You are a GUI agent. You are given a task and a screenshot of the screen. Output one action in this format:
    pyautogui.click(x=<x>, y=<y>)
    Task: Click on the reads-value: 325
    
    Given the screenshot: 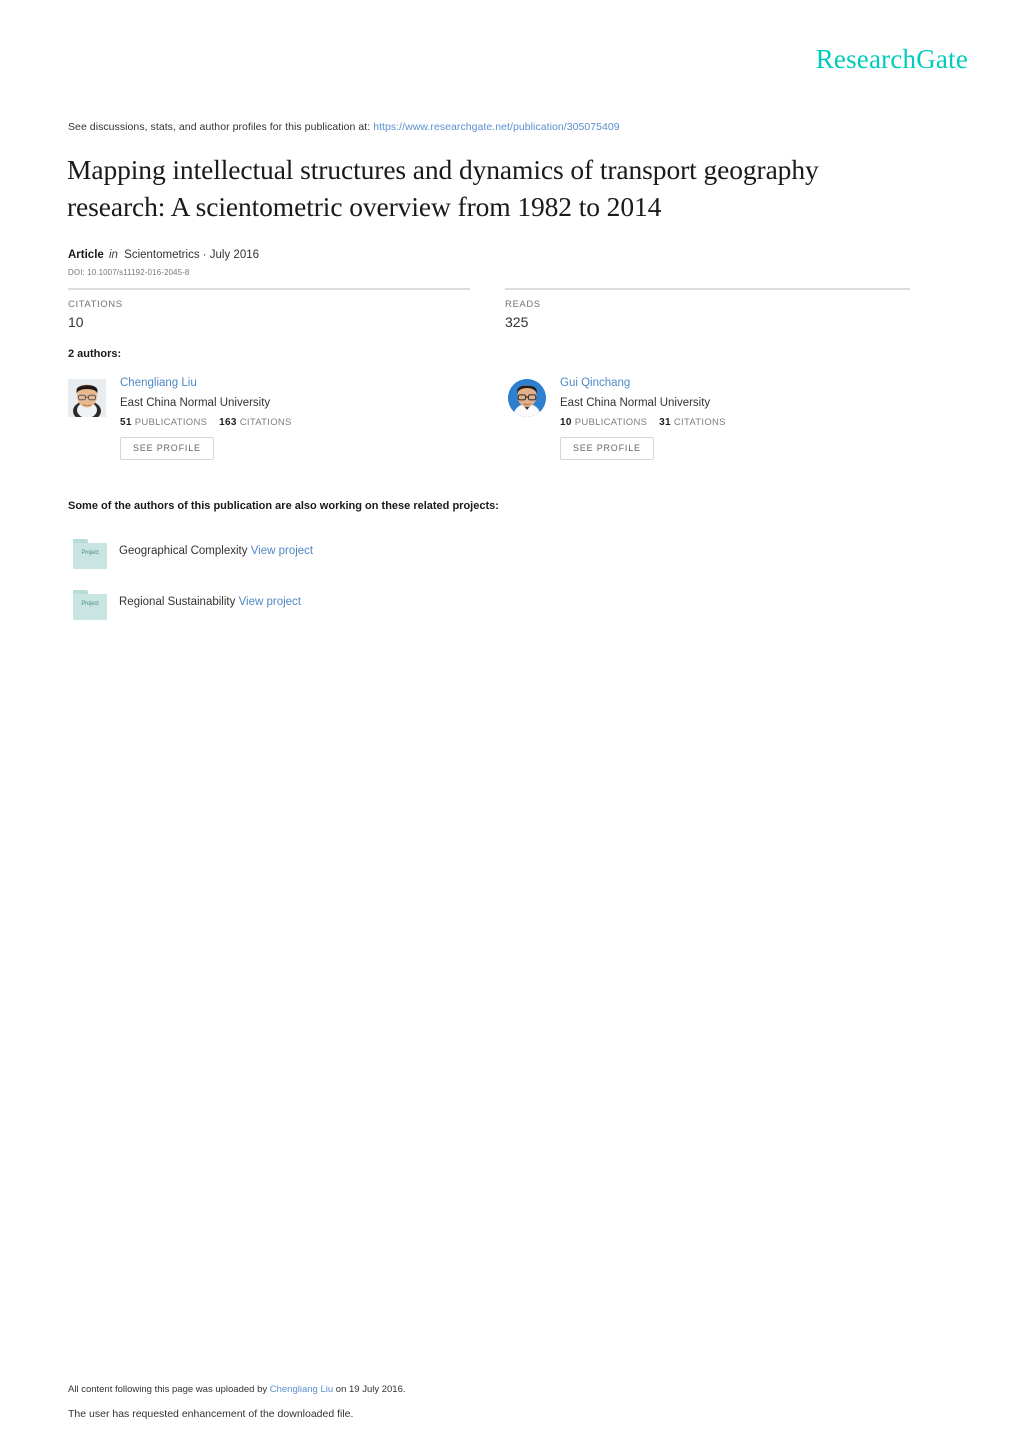 What is the action you would take?
    pyautogui.click(x=517, y=322)
    